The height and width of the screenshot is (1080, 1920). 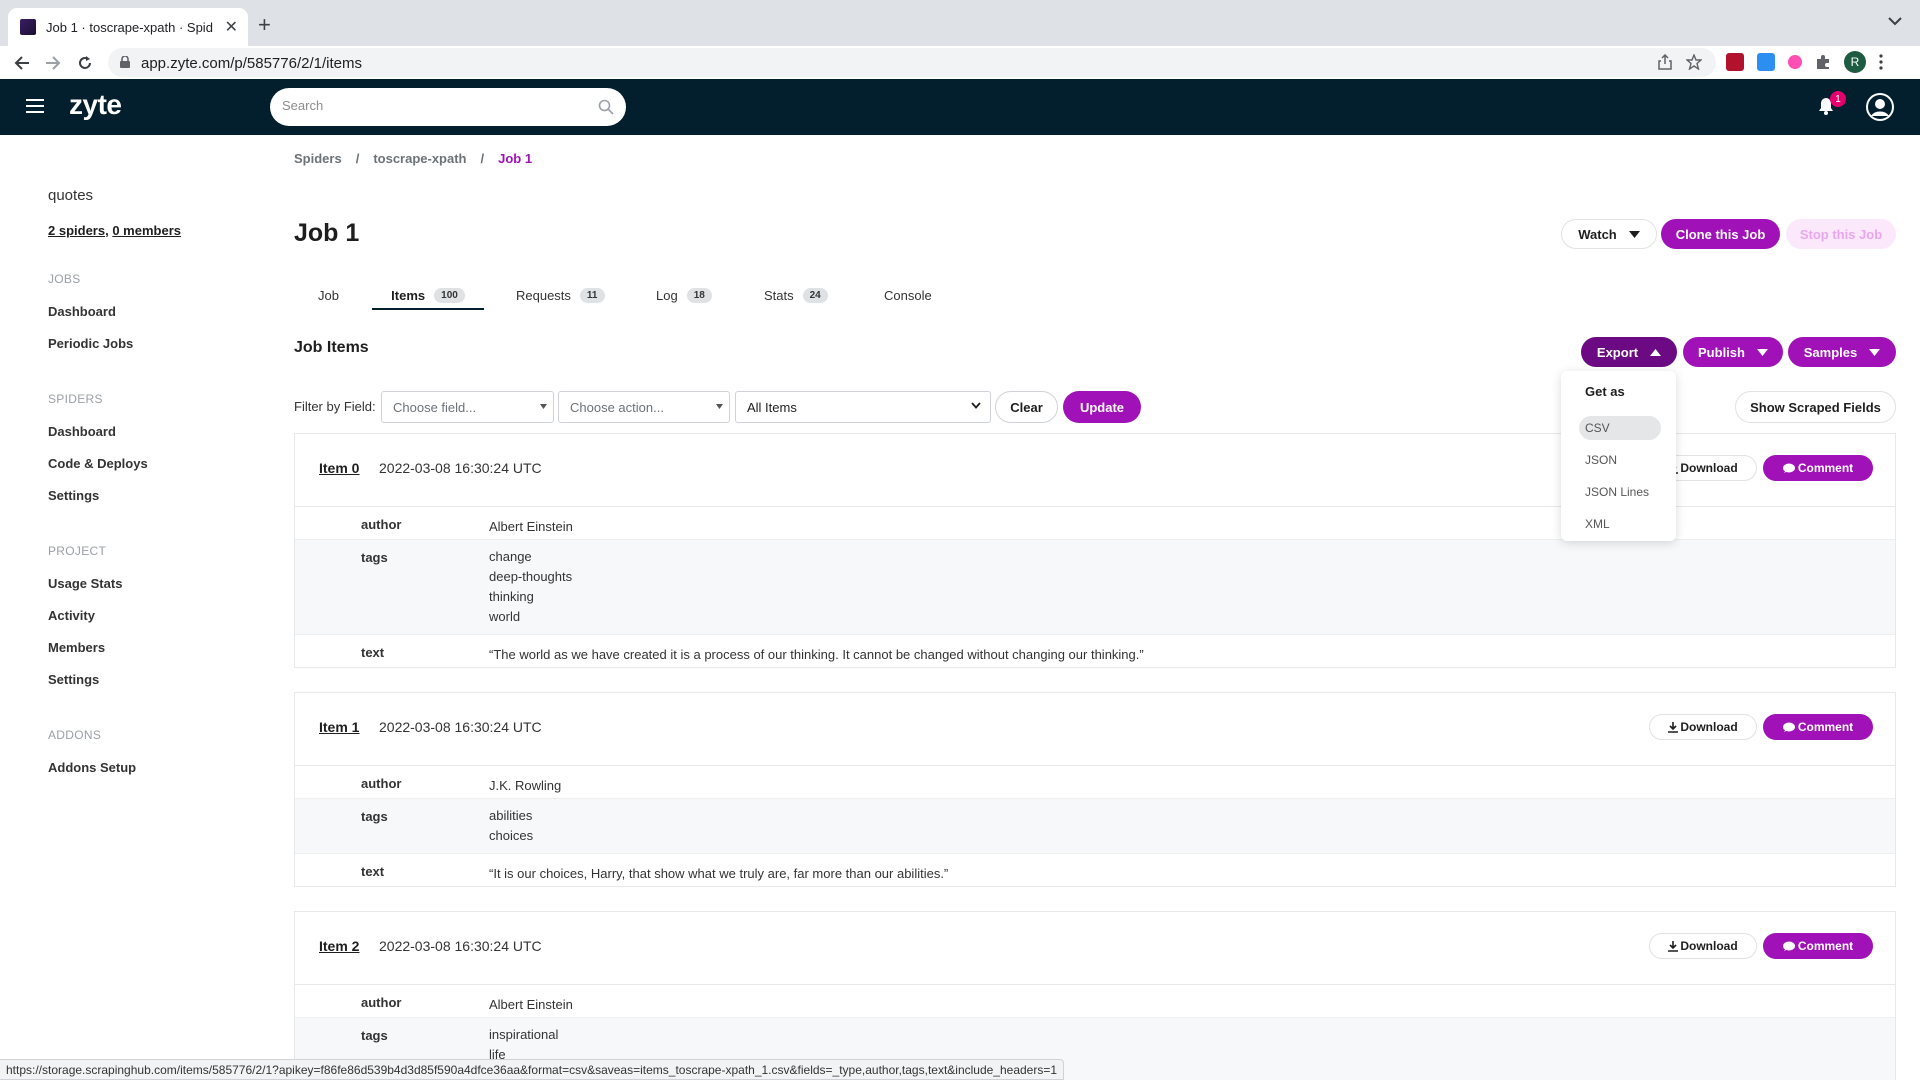 What do you see at coordinates (815, 295) in the screenshot?
I see `tab-count-badge: 24` at bounding box center [815, 295].